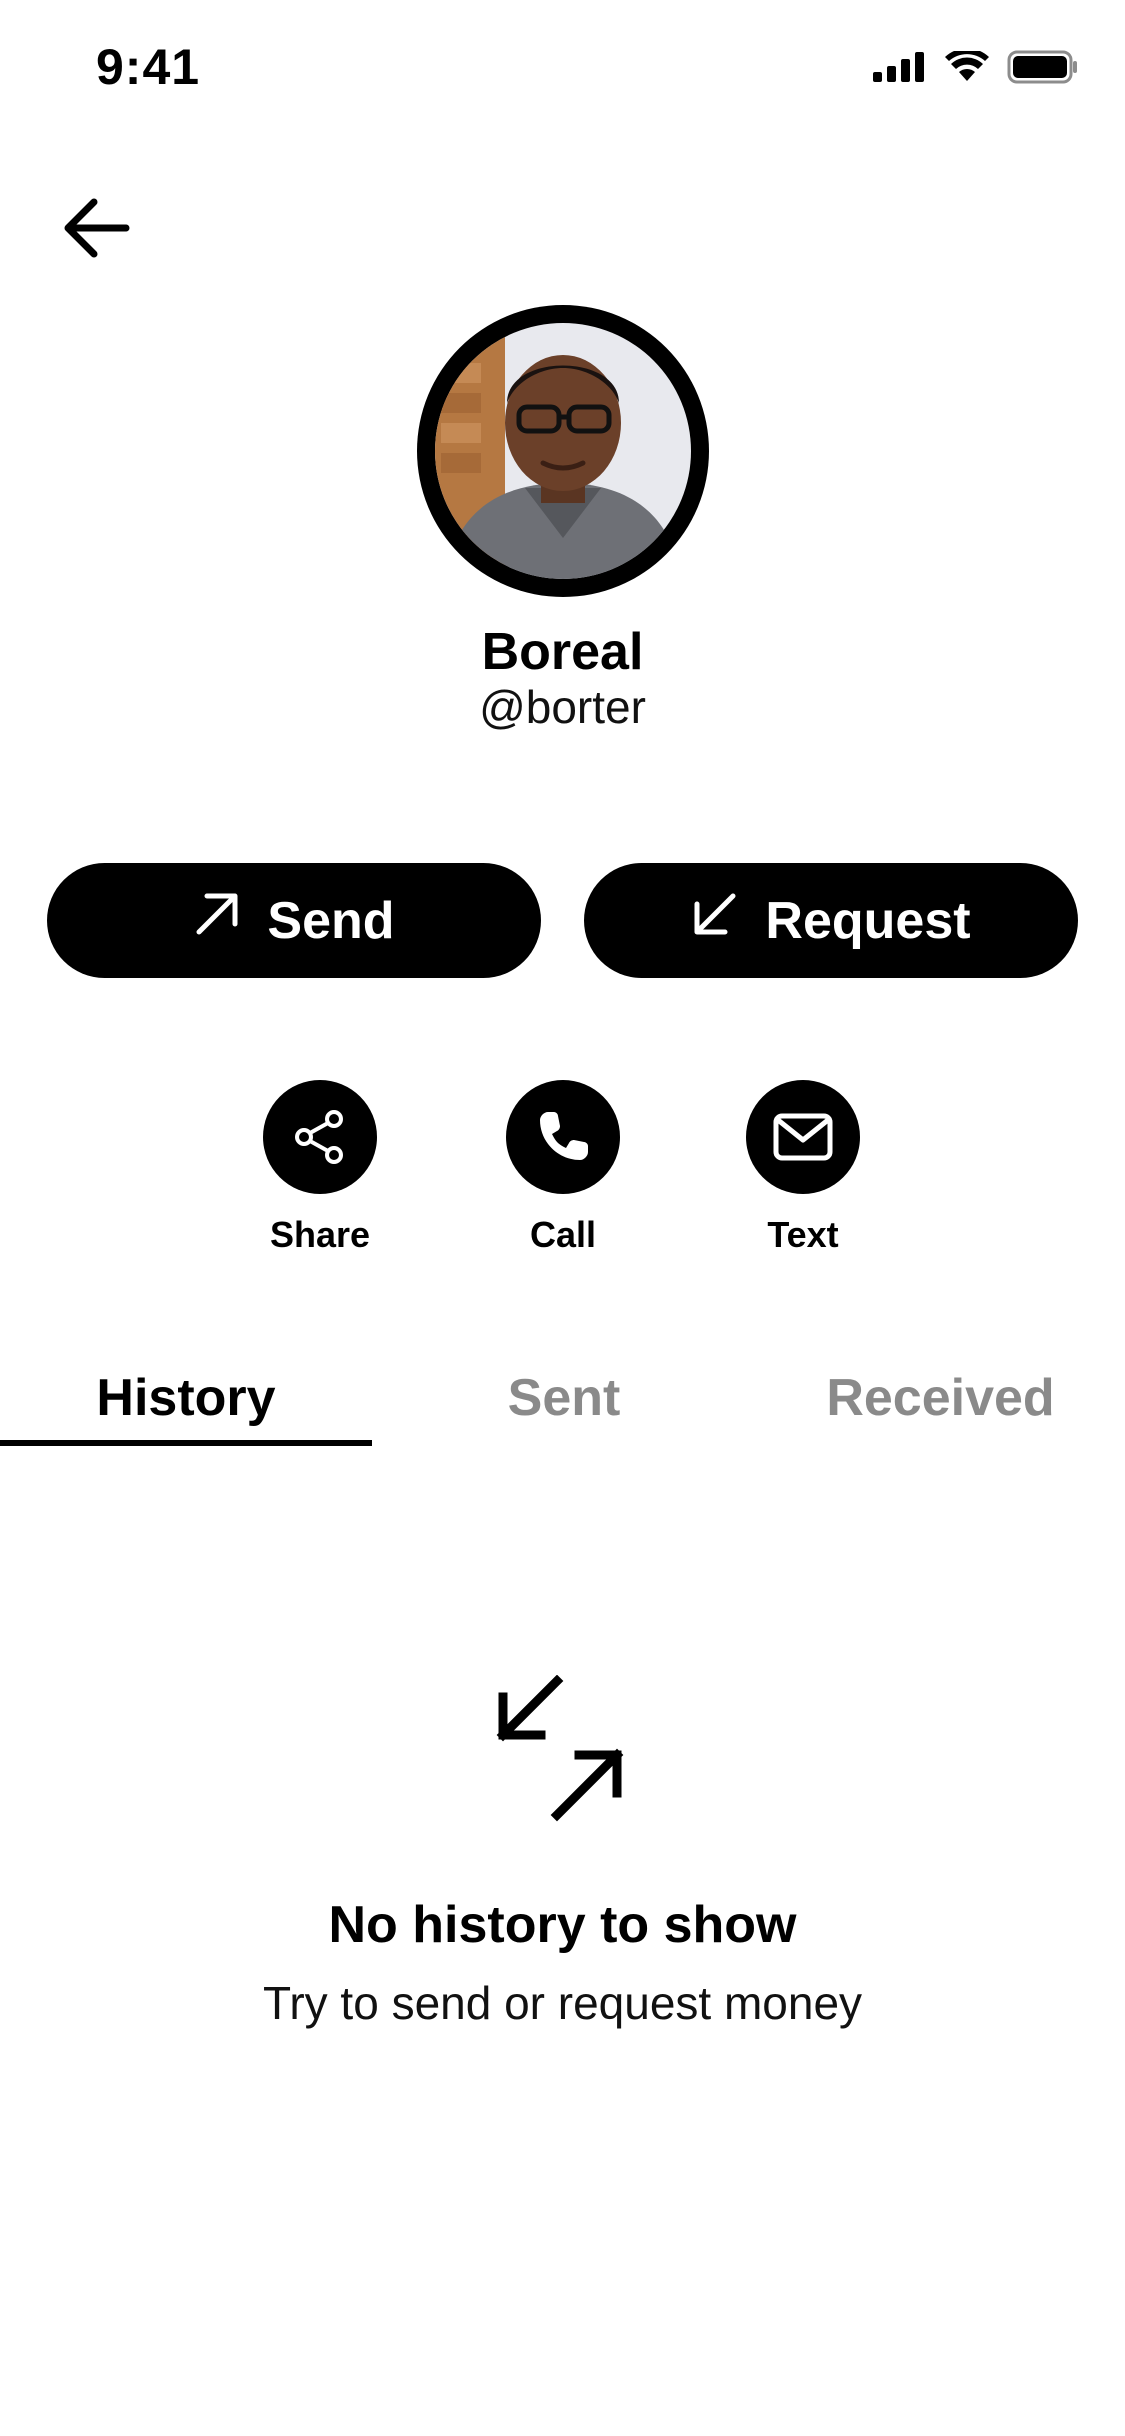 This screenshot has height=2436, width=1125. Describe the element at coordinates (186, 1408) in the screenshot. I see `tab-history: History` at that location.